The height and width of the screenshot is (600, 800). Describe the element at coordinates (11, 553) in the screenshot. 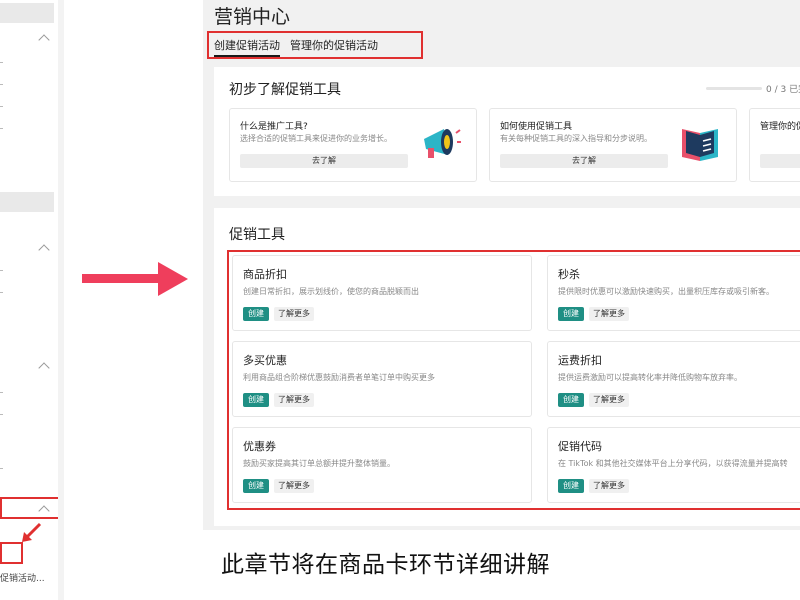

I see `sidebar-item-highlight-box` at that location.